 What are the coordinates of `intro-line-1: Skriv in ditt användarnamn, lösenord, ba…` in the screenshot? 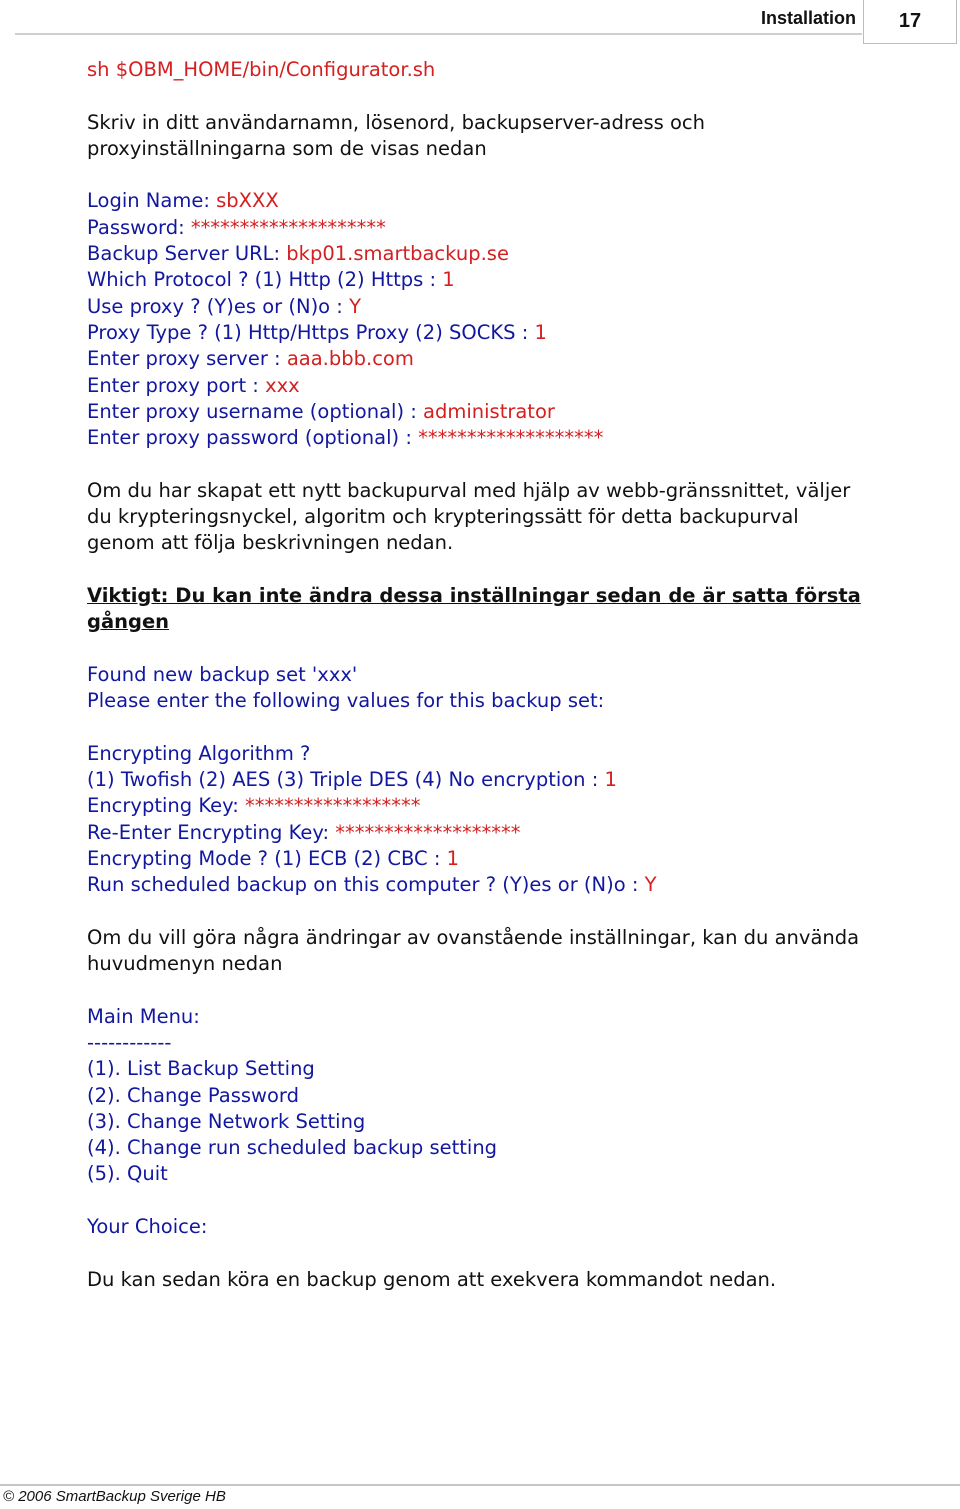 It's located at (396, 122).